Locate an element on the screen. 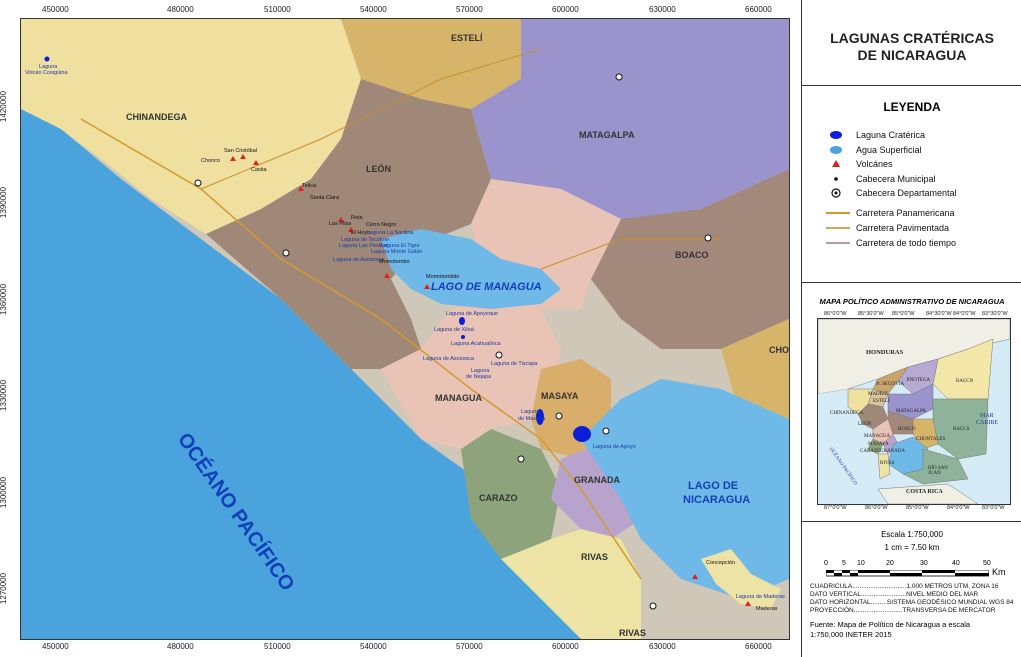 The width and height of the screenshot is (1021, 657). label-masaya-lake-2: de Masaya is located at coordinates (531, 419).